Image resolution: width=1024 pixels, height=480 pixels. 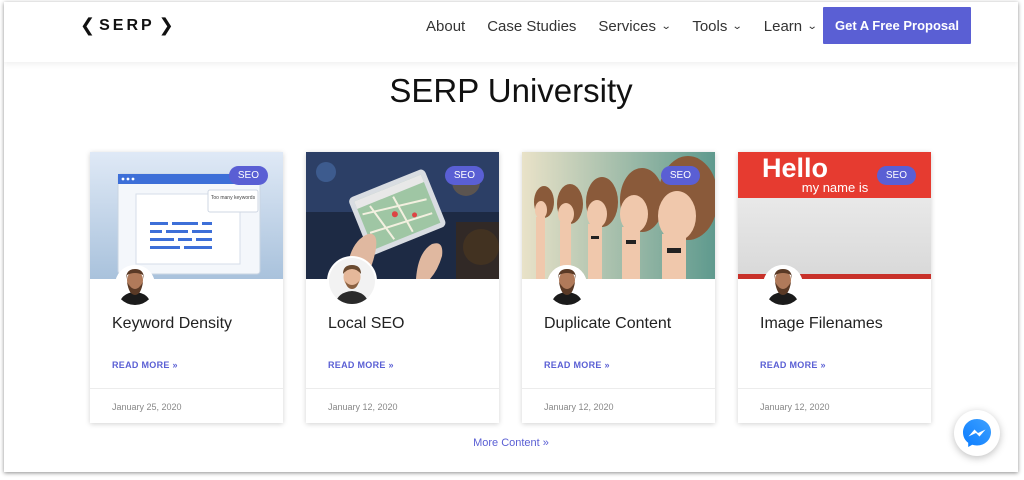 What do you see at coordinates (366, 324) in the screenshot?
I see `card-title: Local SEO` at bounding box center [366, 324].